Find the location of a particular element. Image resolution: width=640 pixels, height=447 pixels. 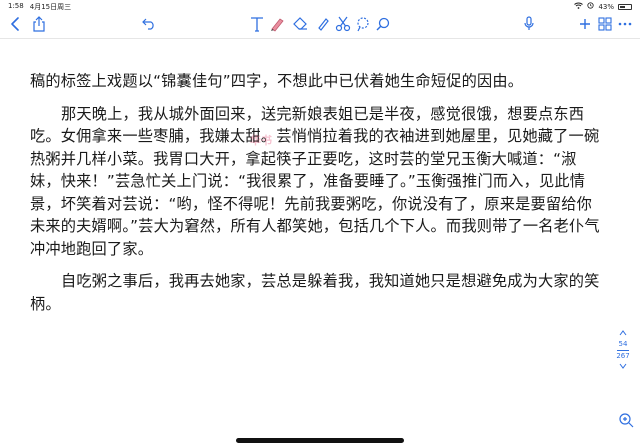

search-icon is located at coordinates (383, 24).